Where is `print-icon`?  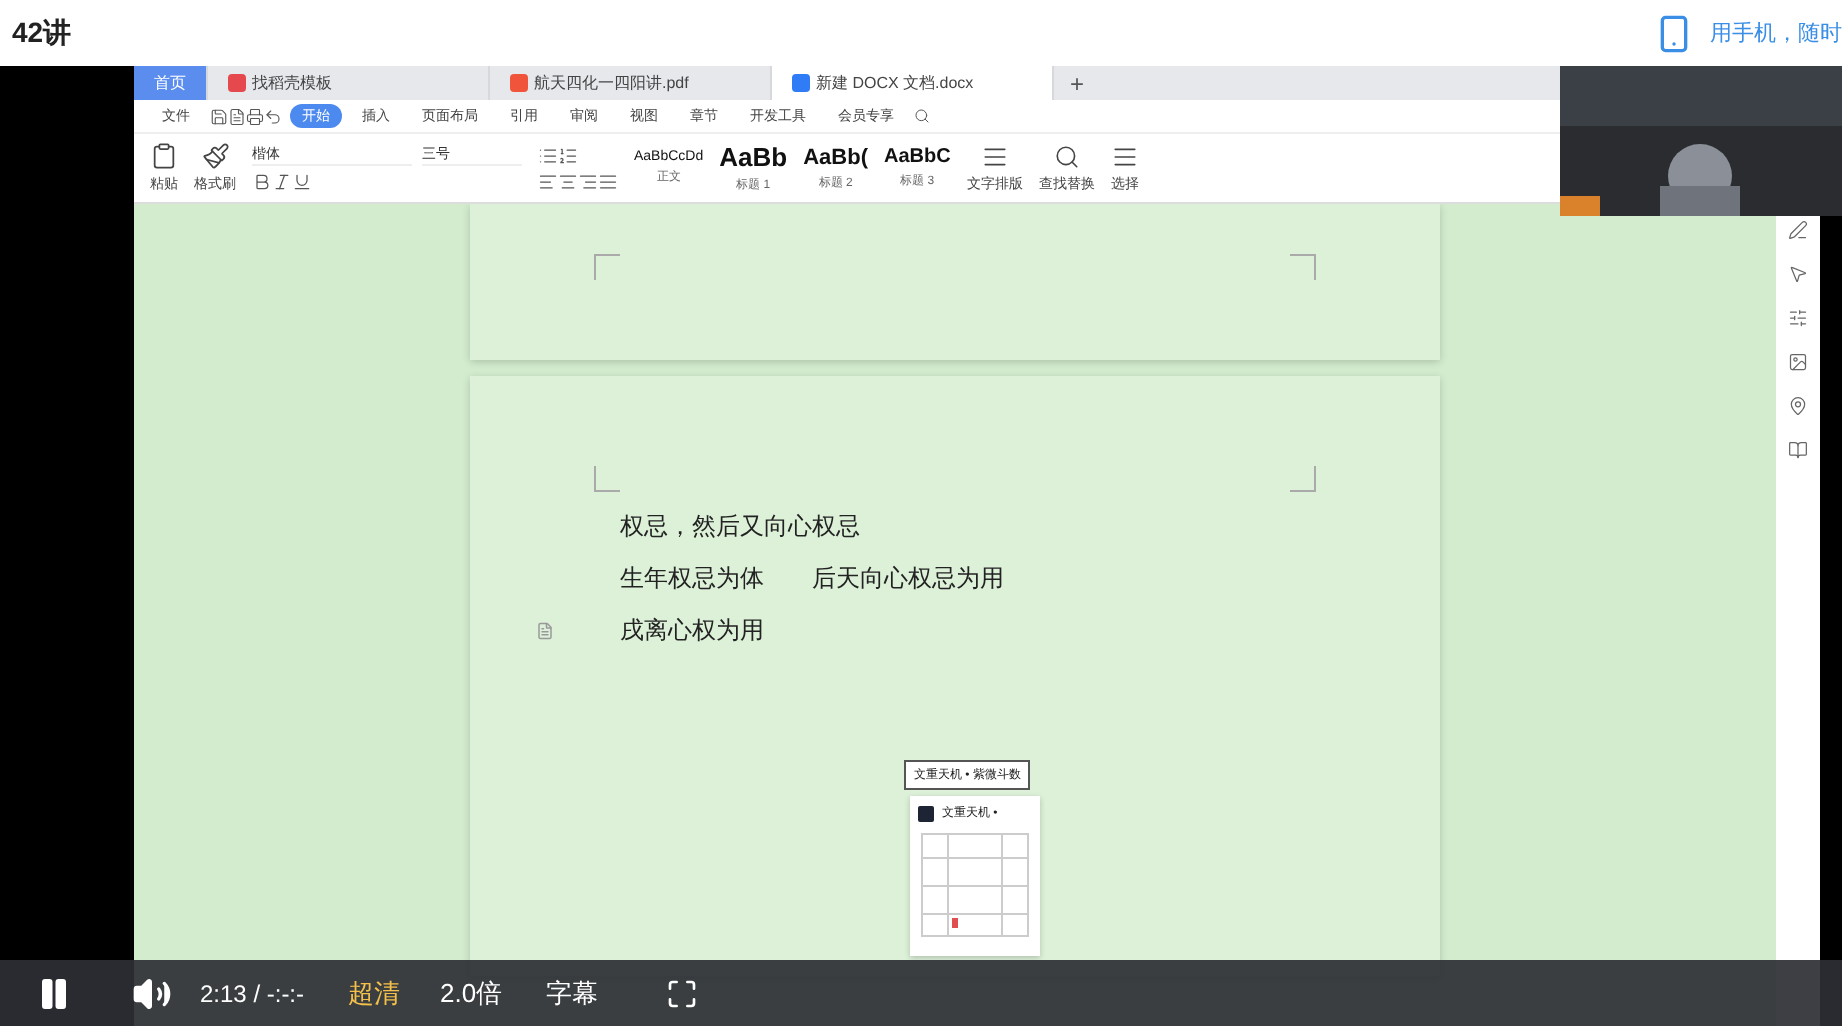 print-icon is located at coordinates (255, 116).